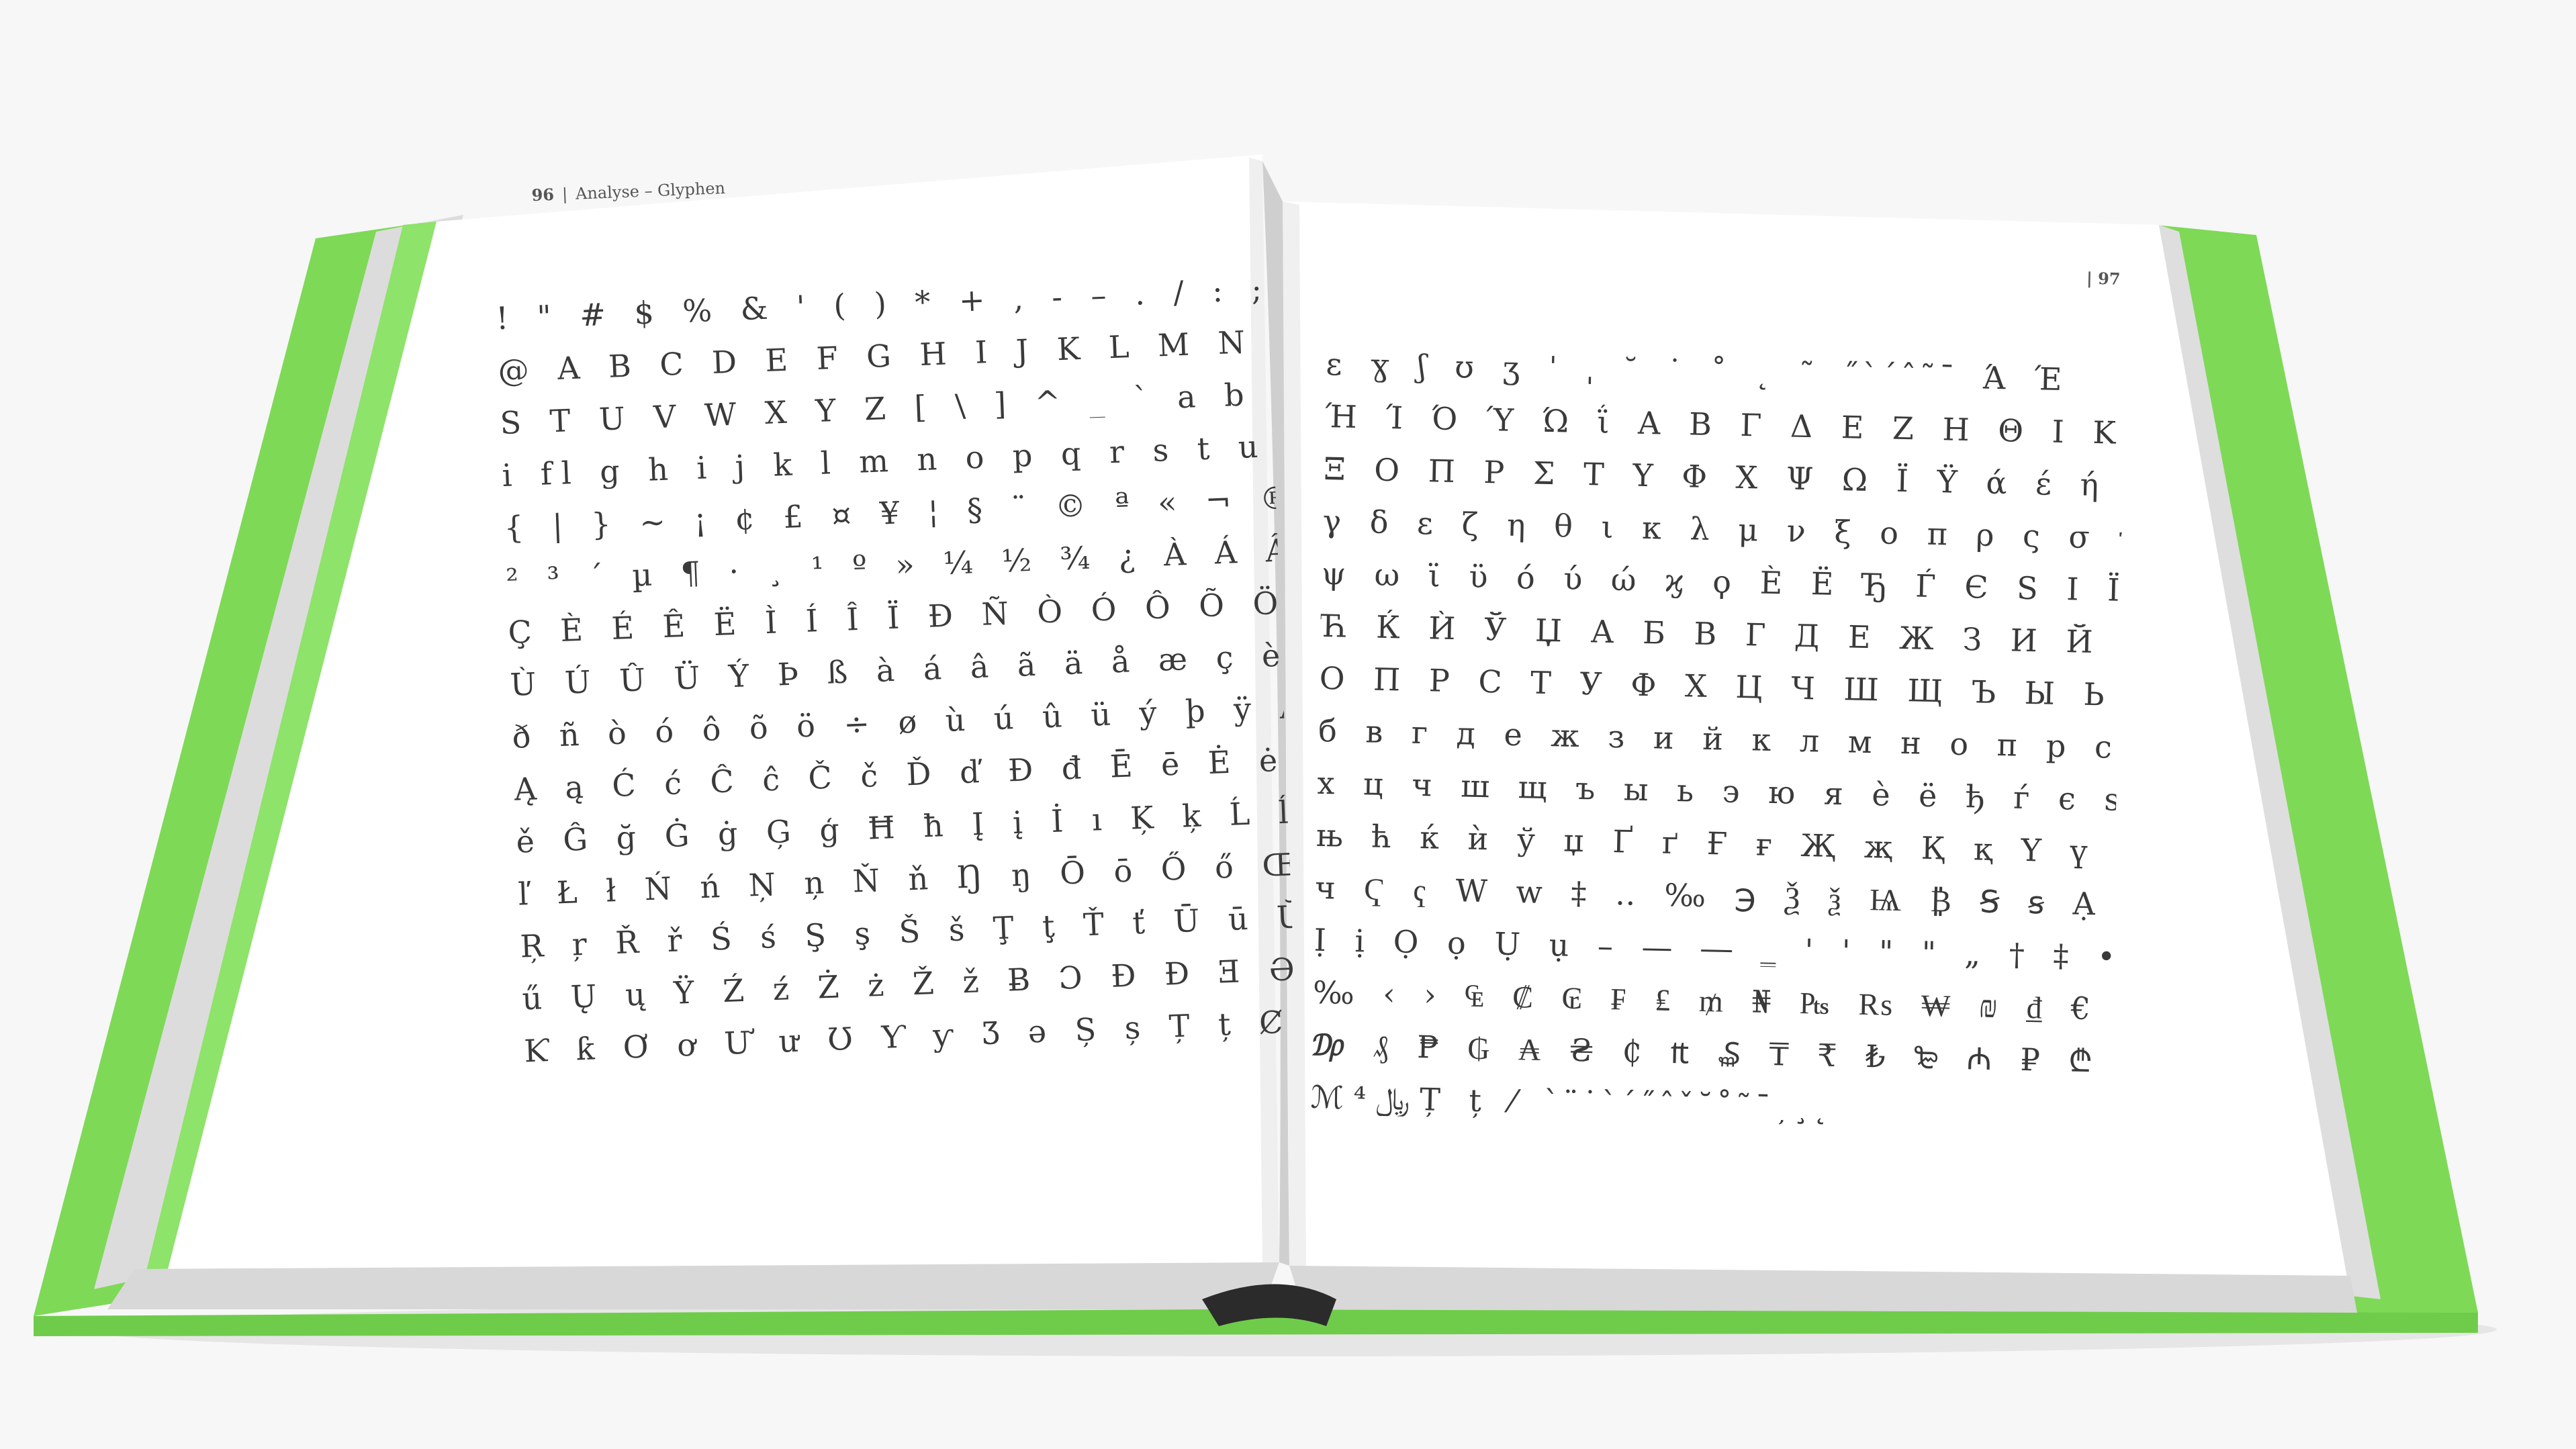 This screenshot has height=1449, width=2576. Describe the element at coordinates (898, 722) in the screenshot. I see `glyph-row: ð ñ ò ó ô õ ö ÷ ø ù ú û ü ý þ ÿ Ā ā Ă ă` at that location.